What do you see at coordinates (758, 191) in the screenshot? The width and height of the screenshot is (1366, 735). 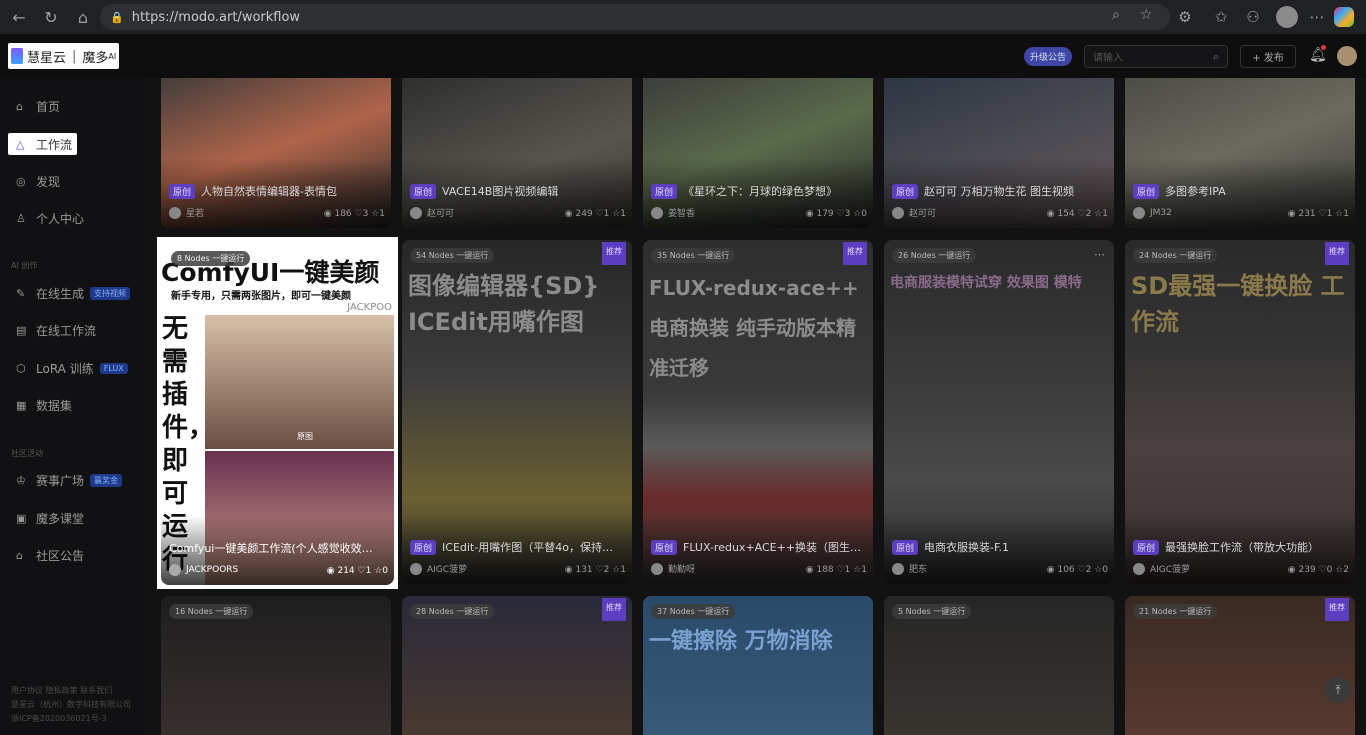 I see `card-title: 原创 《星环之下：月球的绿色梦想》` at bounding box center [758, 191].